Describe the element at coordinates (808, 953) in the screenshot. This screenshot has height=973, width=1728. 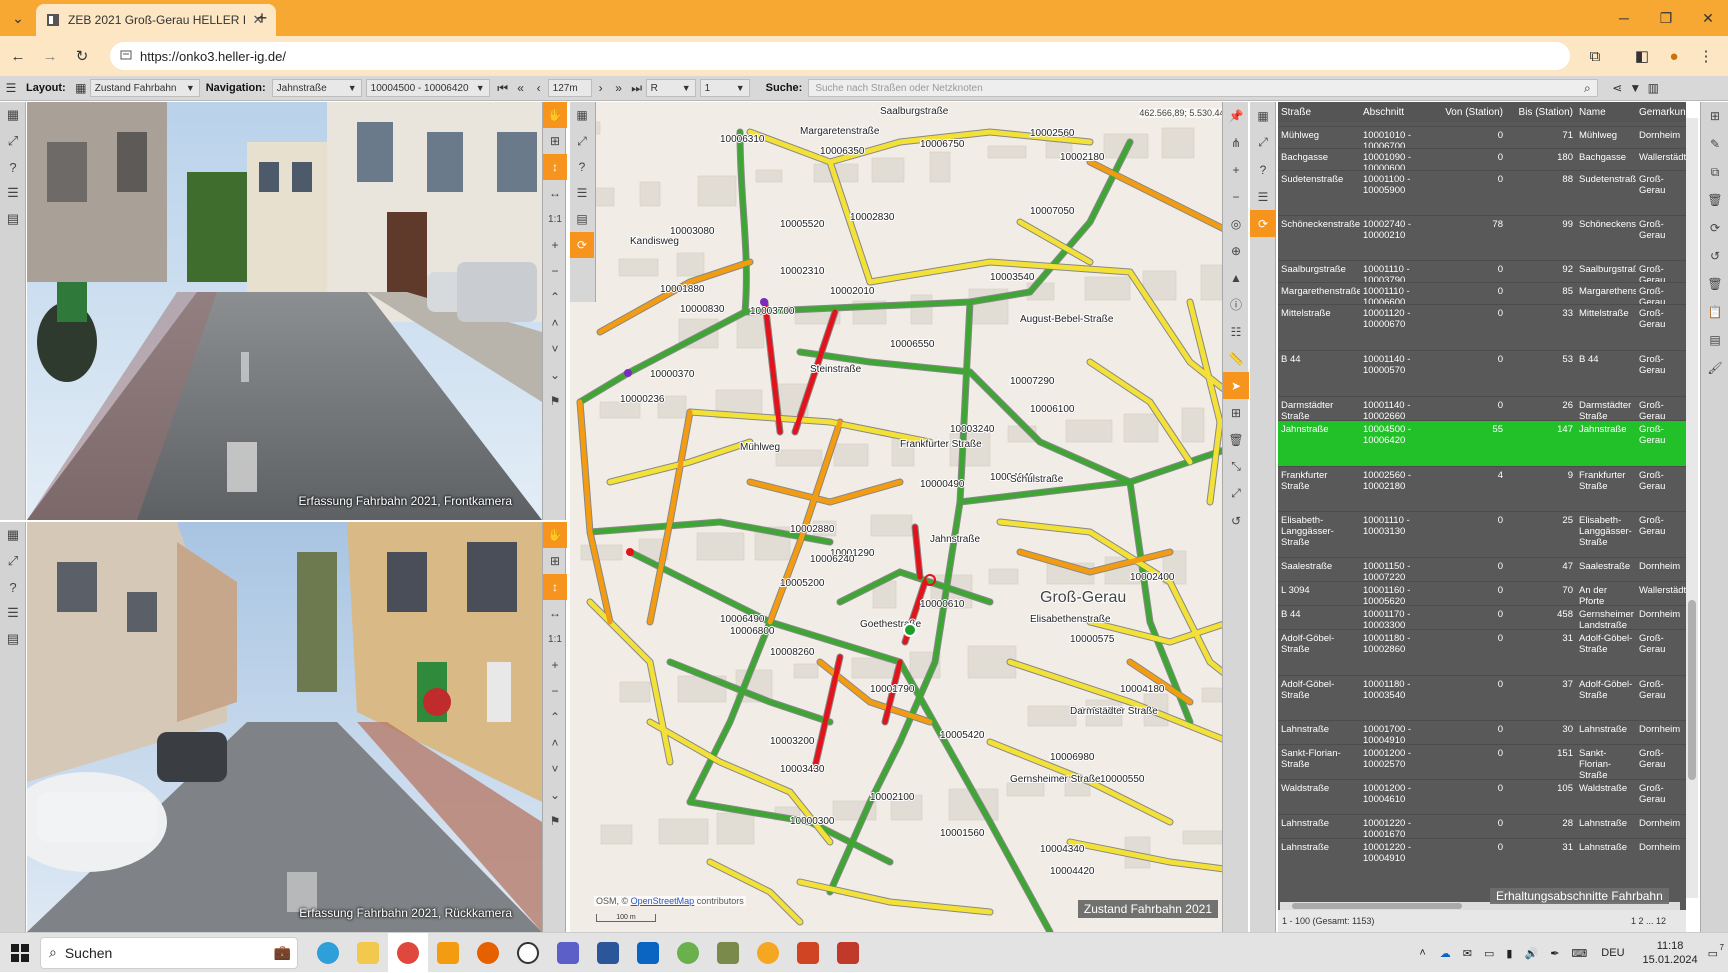
I see `powerpoint-app-icon` at that location.